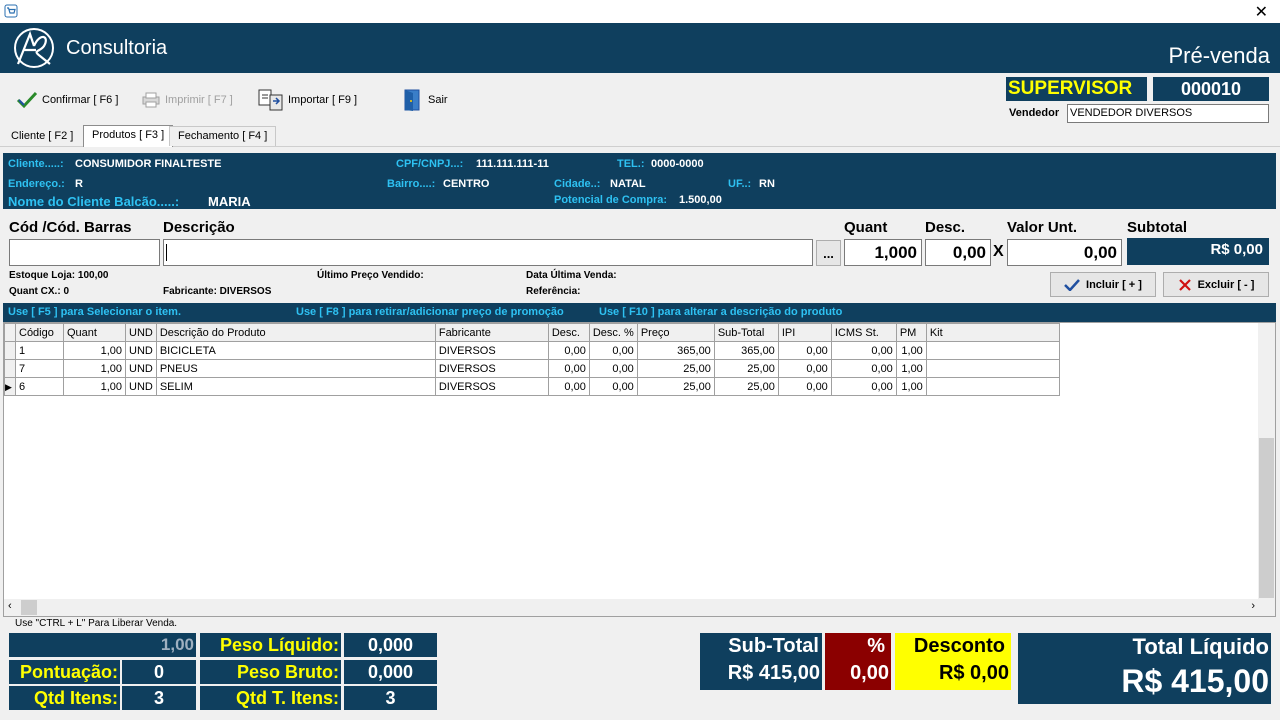 This screenshot has height=720, width=1280. What do you see at coordinates (430, 164) in the screenshot?
I see `cpf-label: CPF/CNPJ...:` at bounding box center [430, 164].